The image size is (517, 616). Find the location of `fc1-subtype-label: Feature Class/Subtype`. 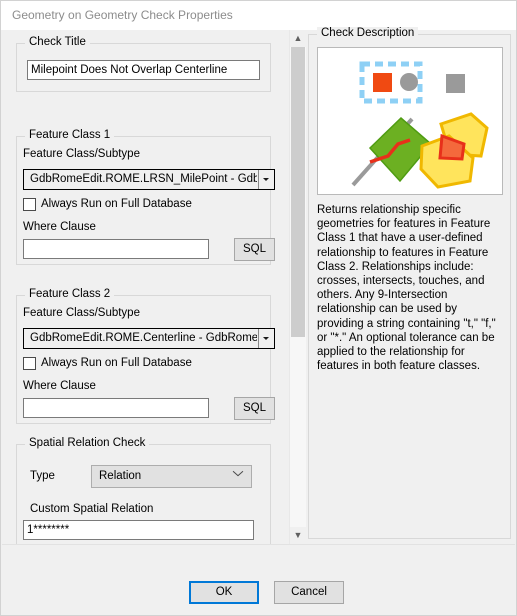

fc1-subtype-label: Feature Class/Subtype is located at coordinates (81, 154).